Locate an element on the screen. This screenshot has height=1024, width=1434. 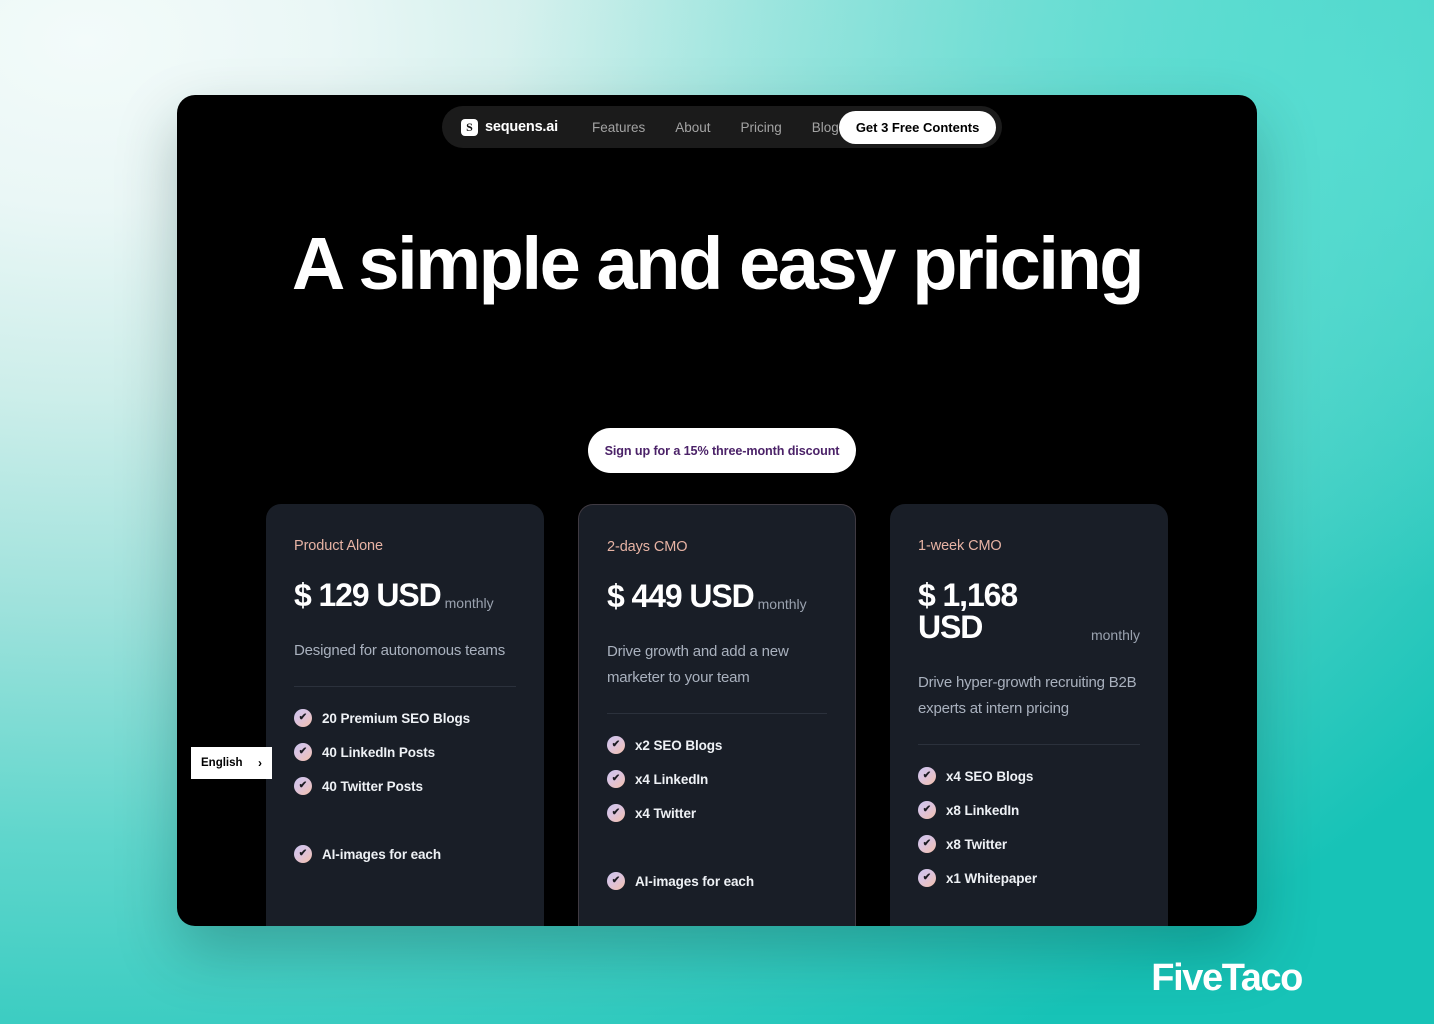
plan-feature-item: ✔ x4 LinkedIn is located at coordinates (717, 779).